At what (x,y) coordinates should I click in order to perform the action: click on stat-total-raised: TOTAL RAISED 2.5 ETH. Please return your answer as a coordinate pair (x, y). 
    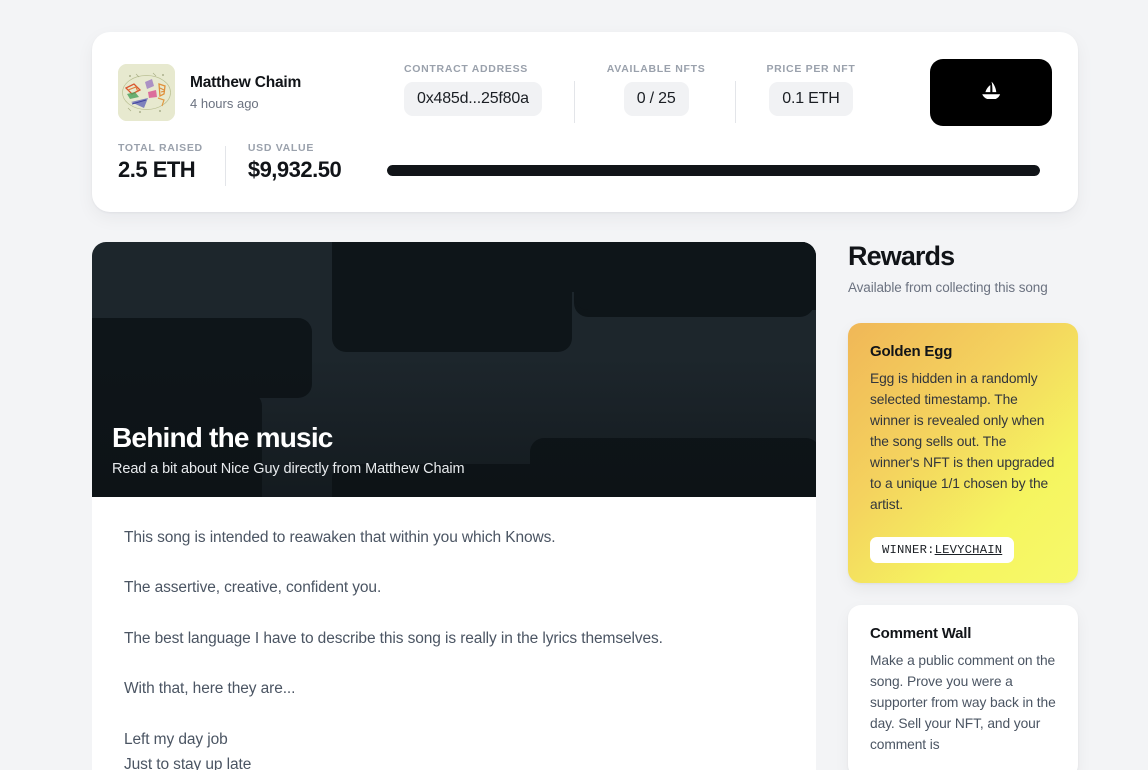
    Looking at the image, I should click on (160, 162).